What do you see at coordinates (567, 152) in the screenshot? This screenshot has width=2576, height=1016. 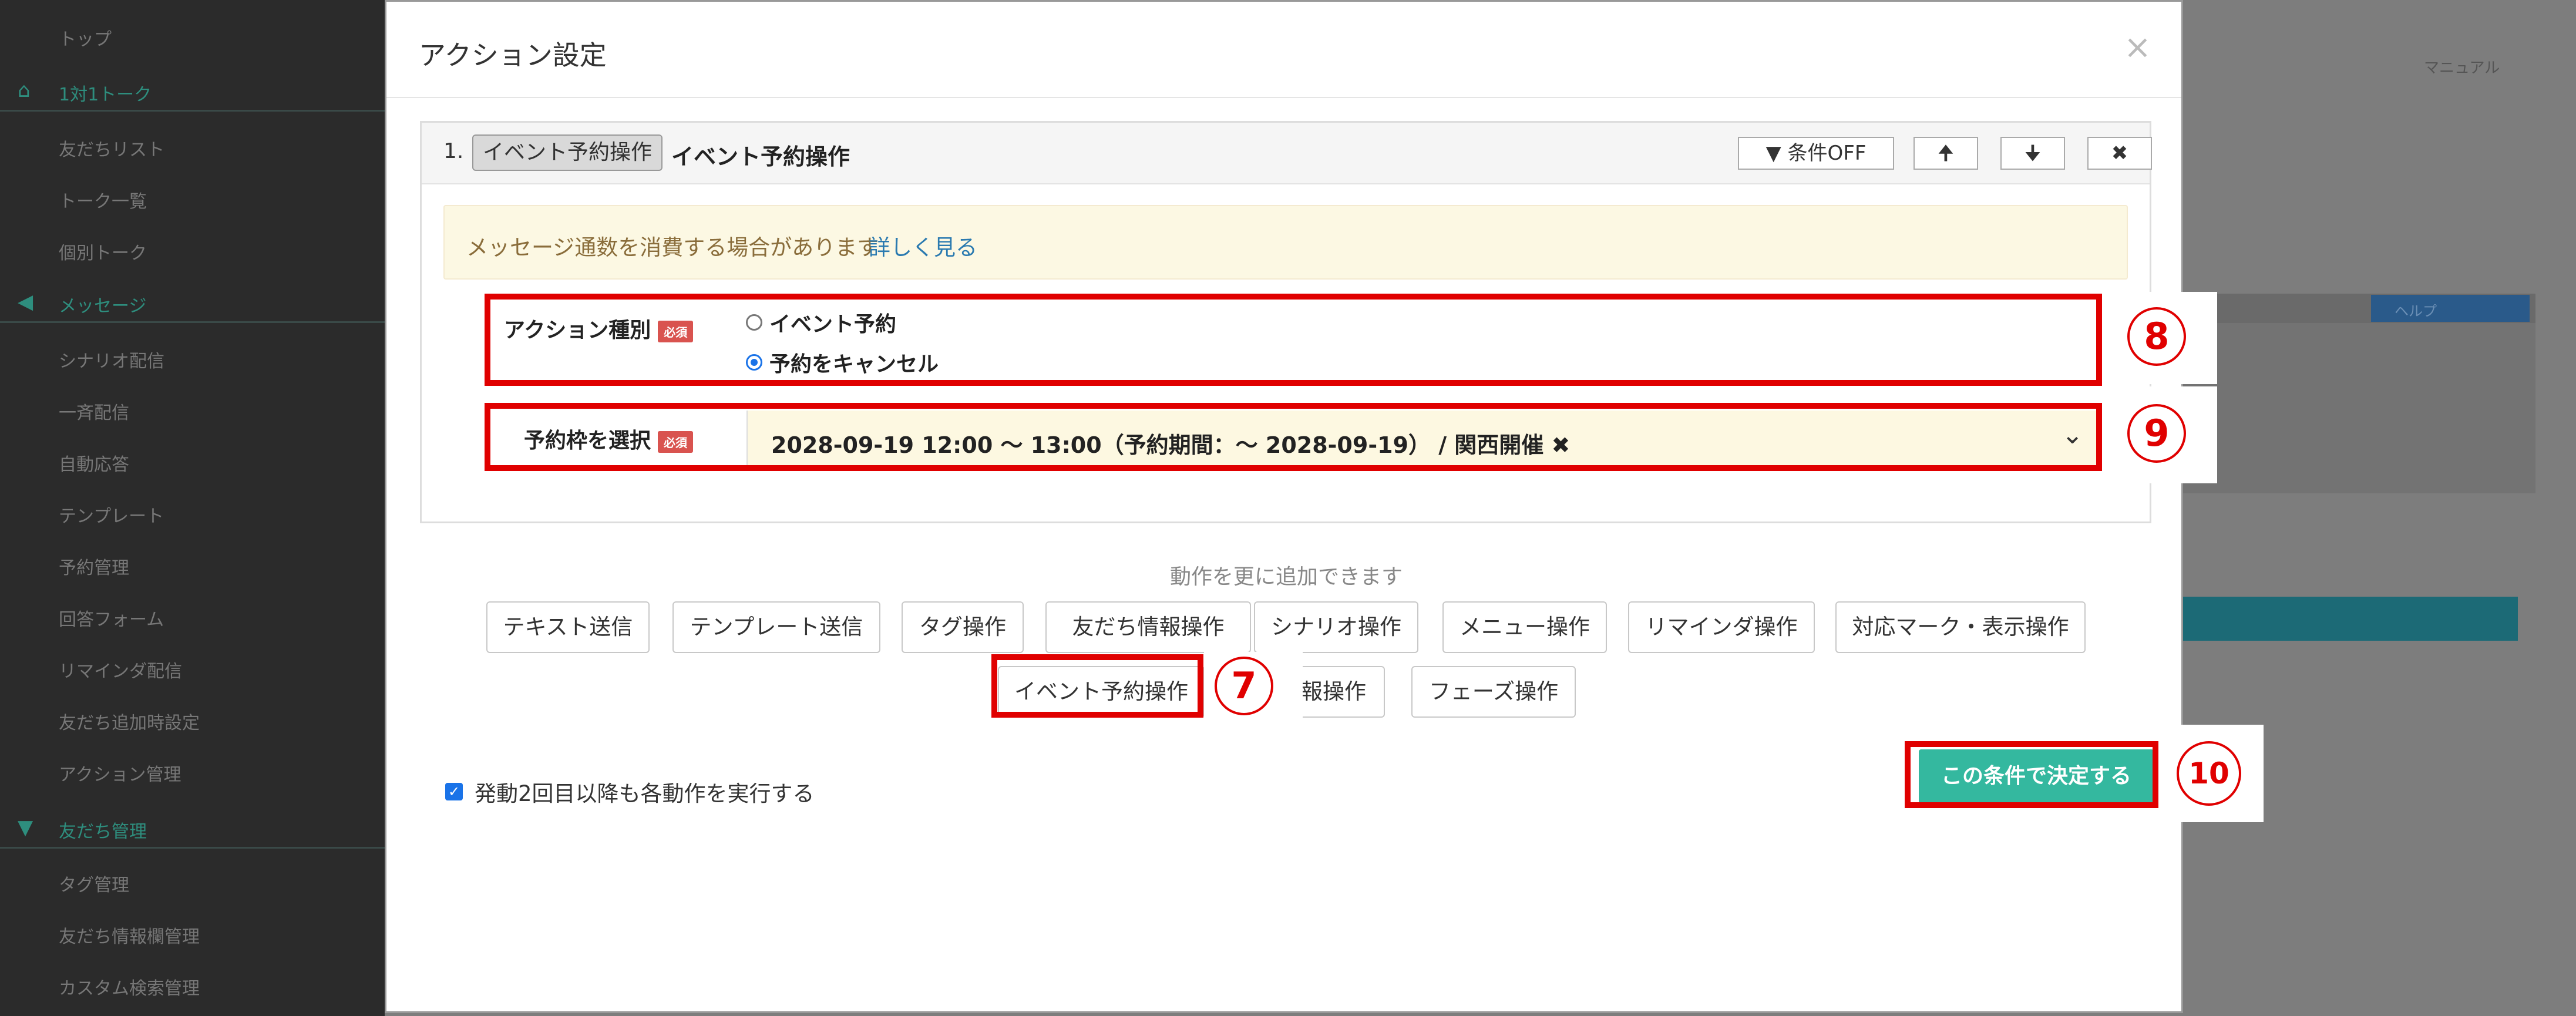 I see `action-type-tag: イベント予約操作` at bounding box center [567, 152].